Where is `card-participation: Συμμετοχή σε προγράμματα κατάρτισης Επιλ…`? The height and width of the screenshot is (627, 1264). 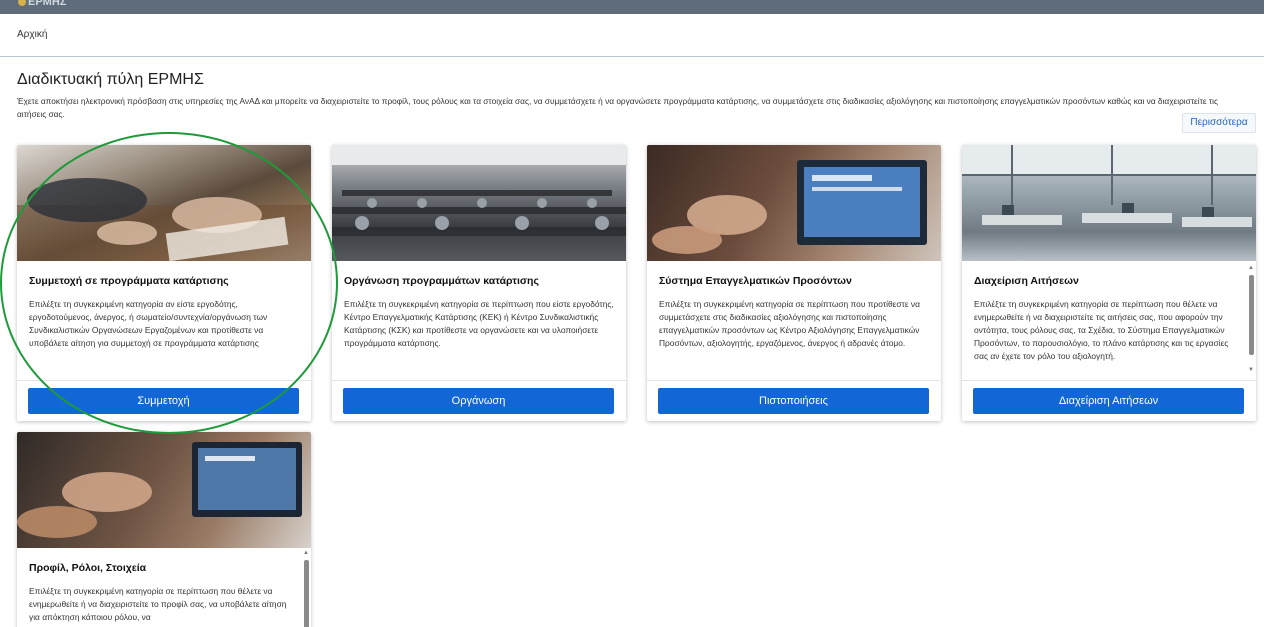
card-participation: Συμμετοχή σε προγράμματα κατάρτισης Επιλ… is located at coordinates (164, 283).